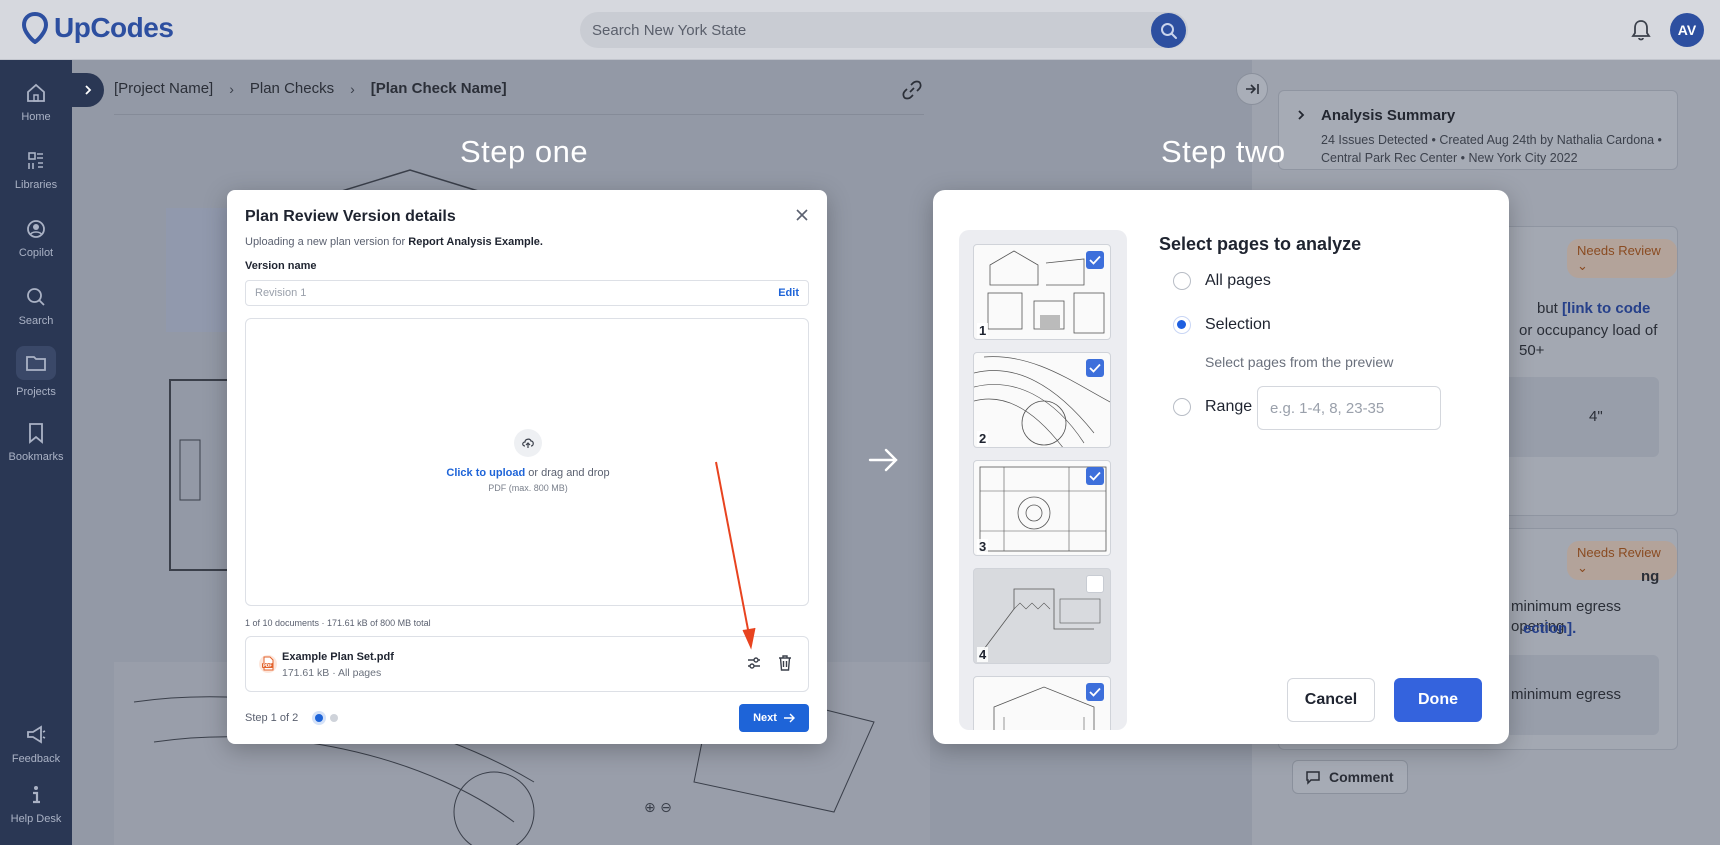 This screenshot has height=845, width=1720. Describe the element at coordinates (1331, 700) in the screenshot. I see `cancel-button: Cancel` at that location.